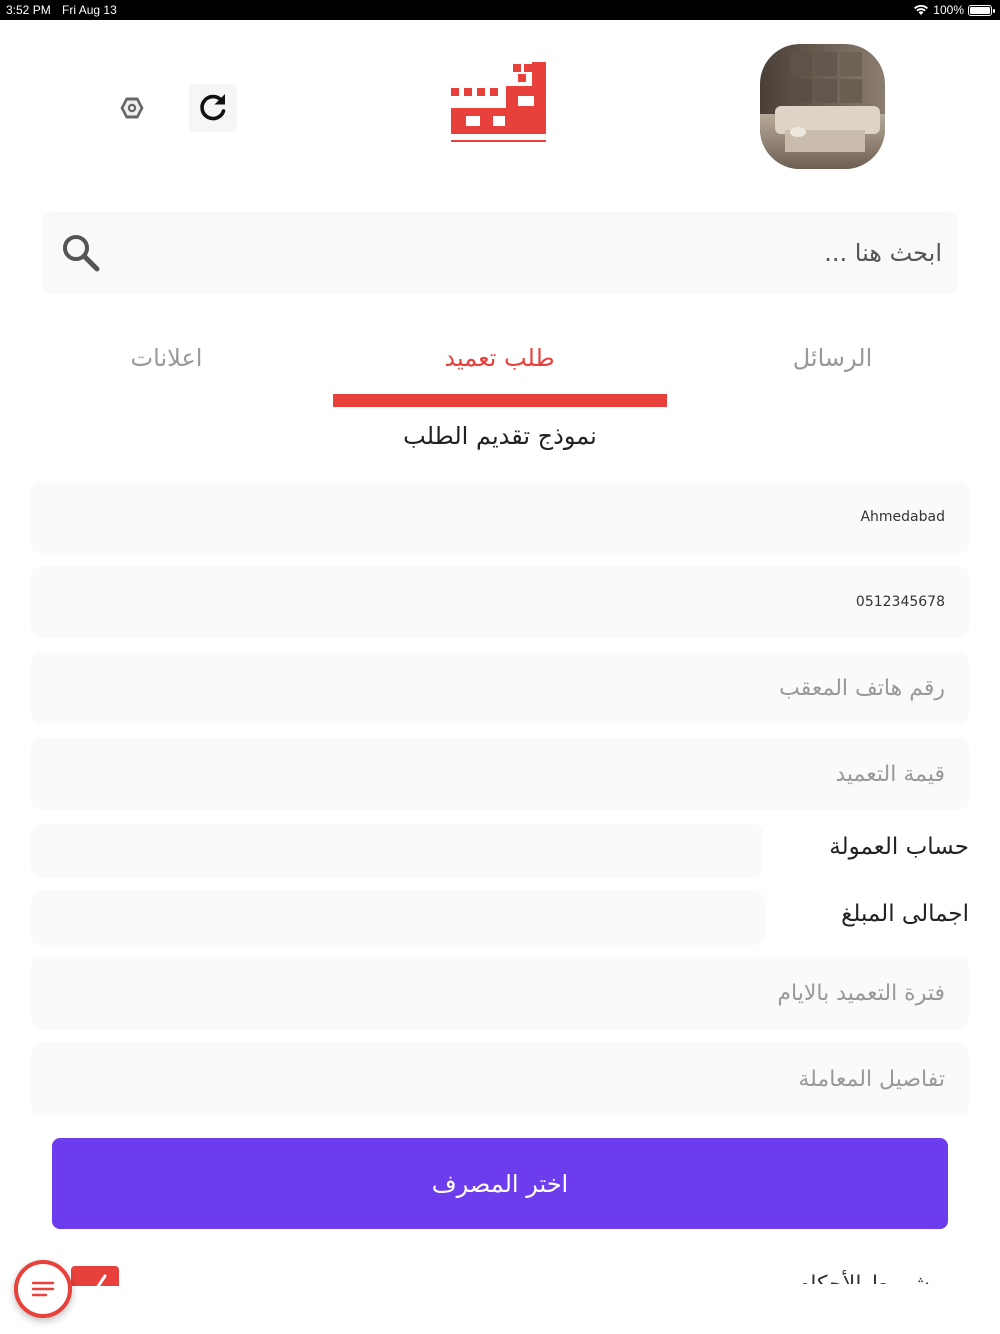 Image resolution: width=1000 pixels, height=1334 pixels. I want to click on total-input, so click(398, 918).